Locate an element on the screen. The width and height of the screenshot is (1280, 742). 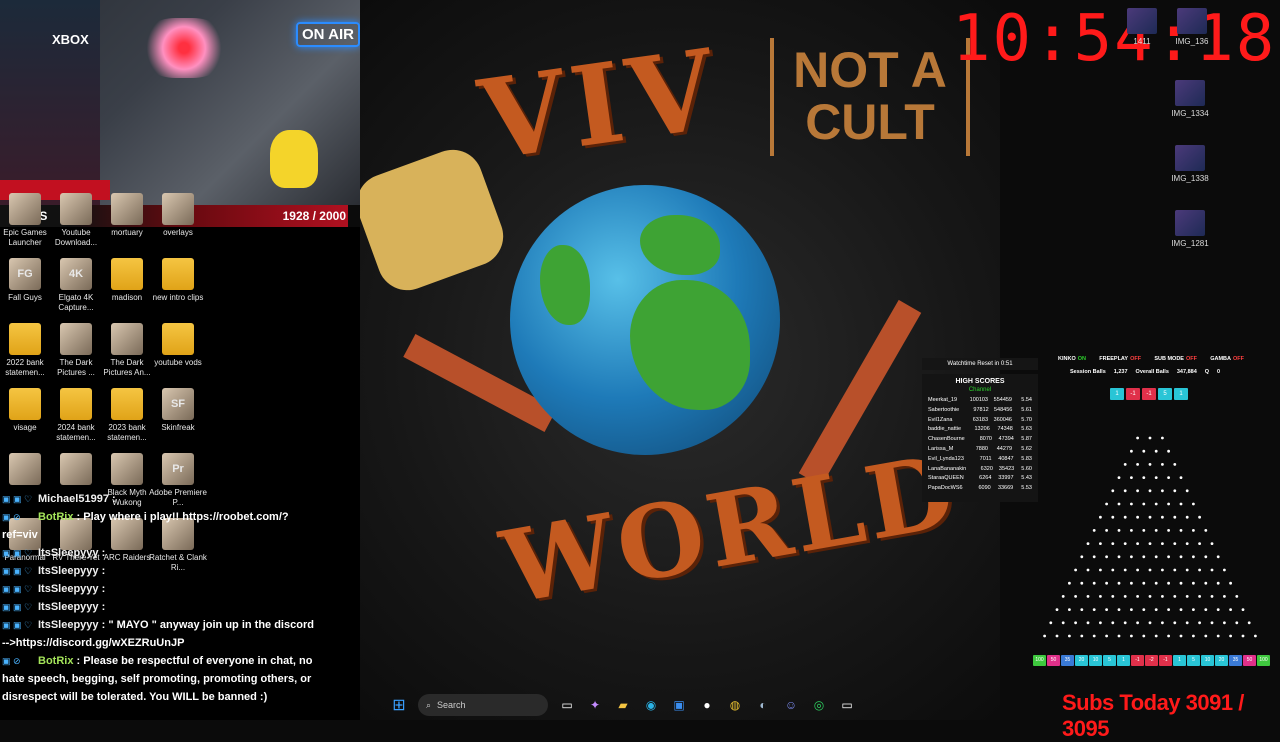
toggle-label: GAMBA is located at coordinates (1220, 359).